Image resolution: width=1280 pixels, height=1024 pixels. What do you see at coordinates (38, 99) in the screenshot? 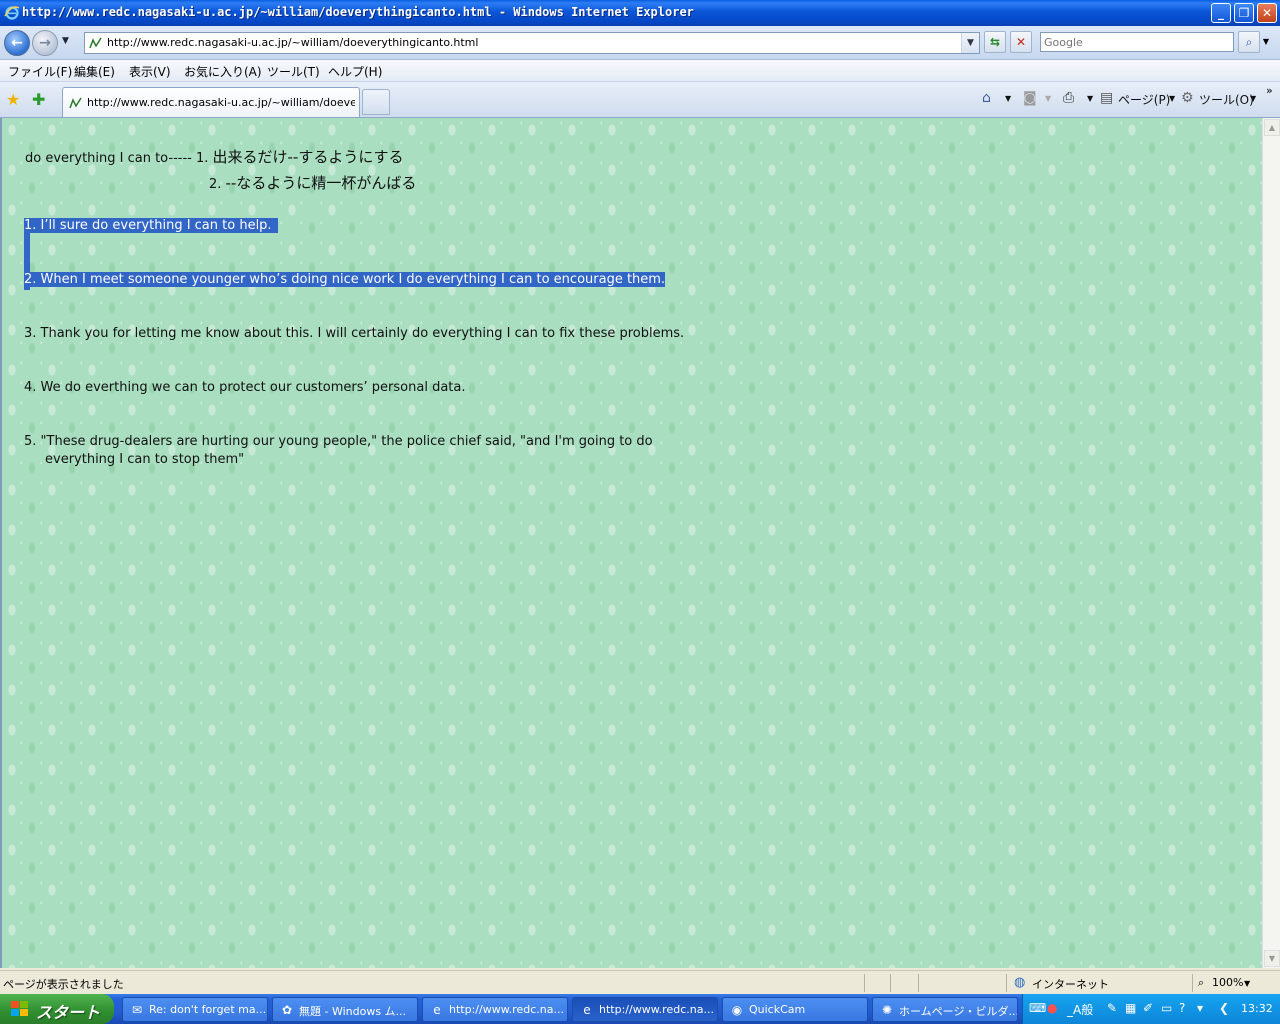
I see `add-favorite-icon: ✚` at bounding box center [38, 99].